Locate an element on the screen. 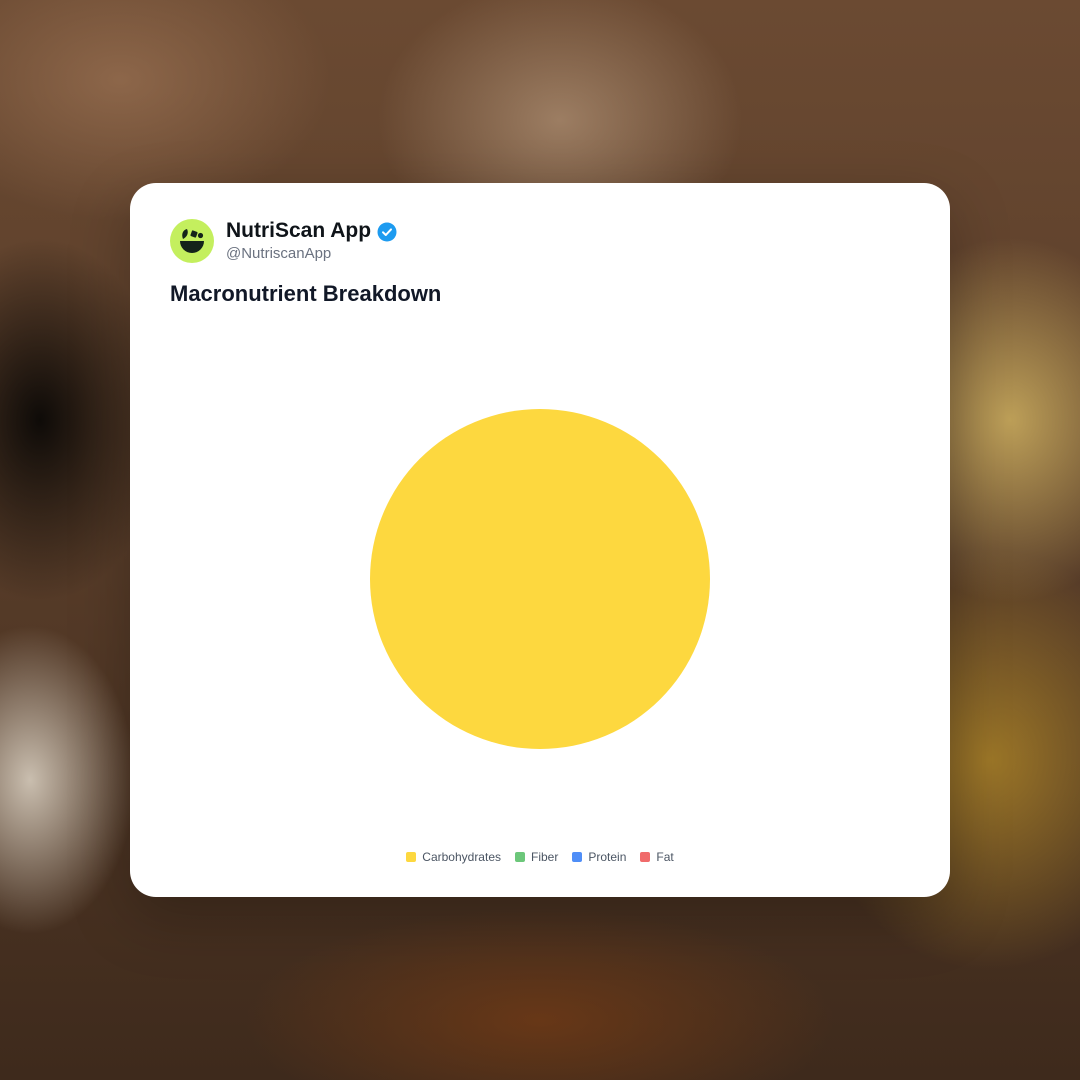  account-name: NutriScan App is located at coordinates (298, 231).